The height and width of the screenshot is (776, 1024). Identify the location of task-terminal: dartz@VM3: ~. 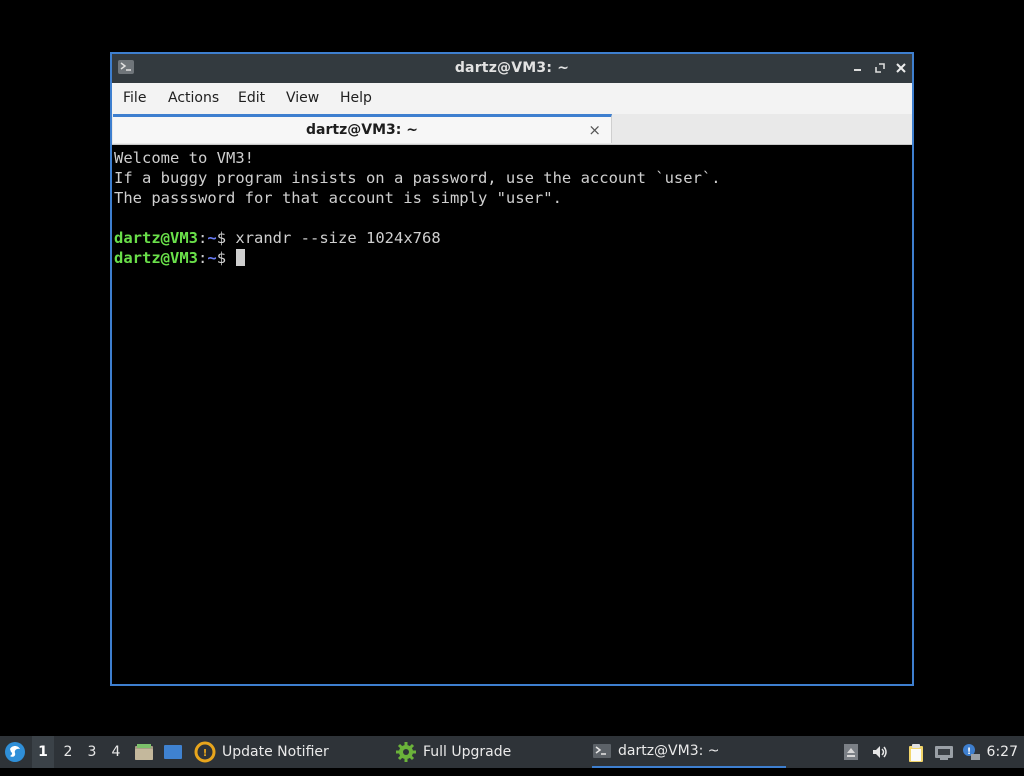
(689, 752).